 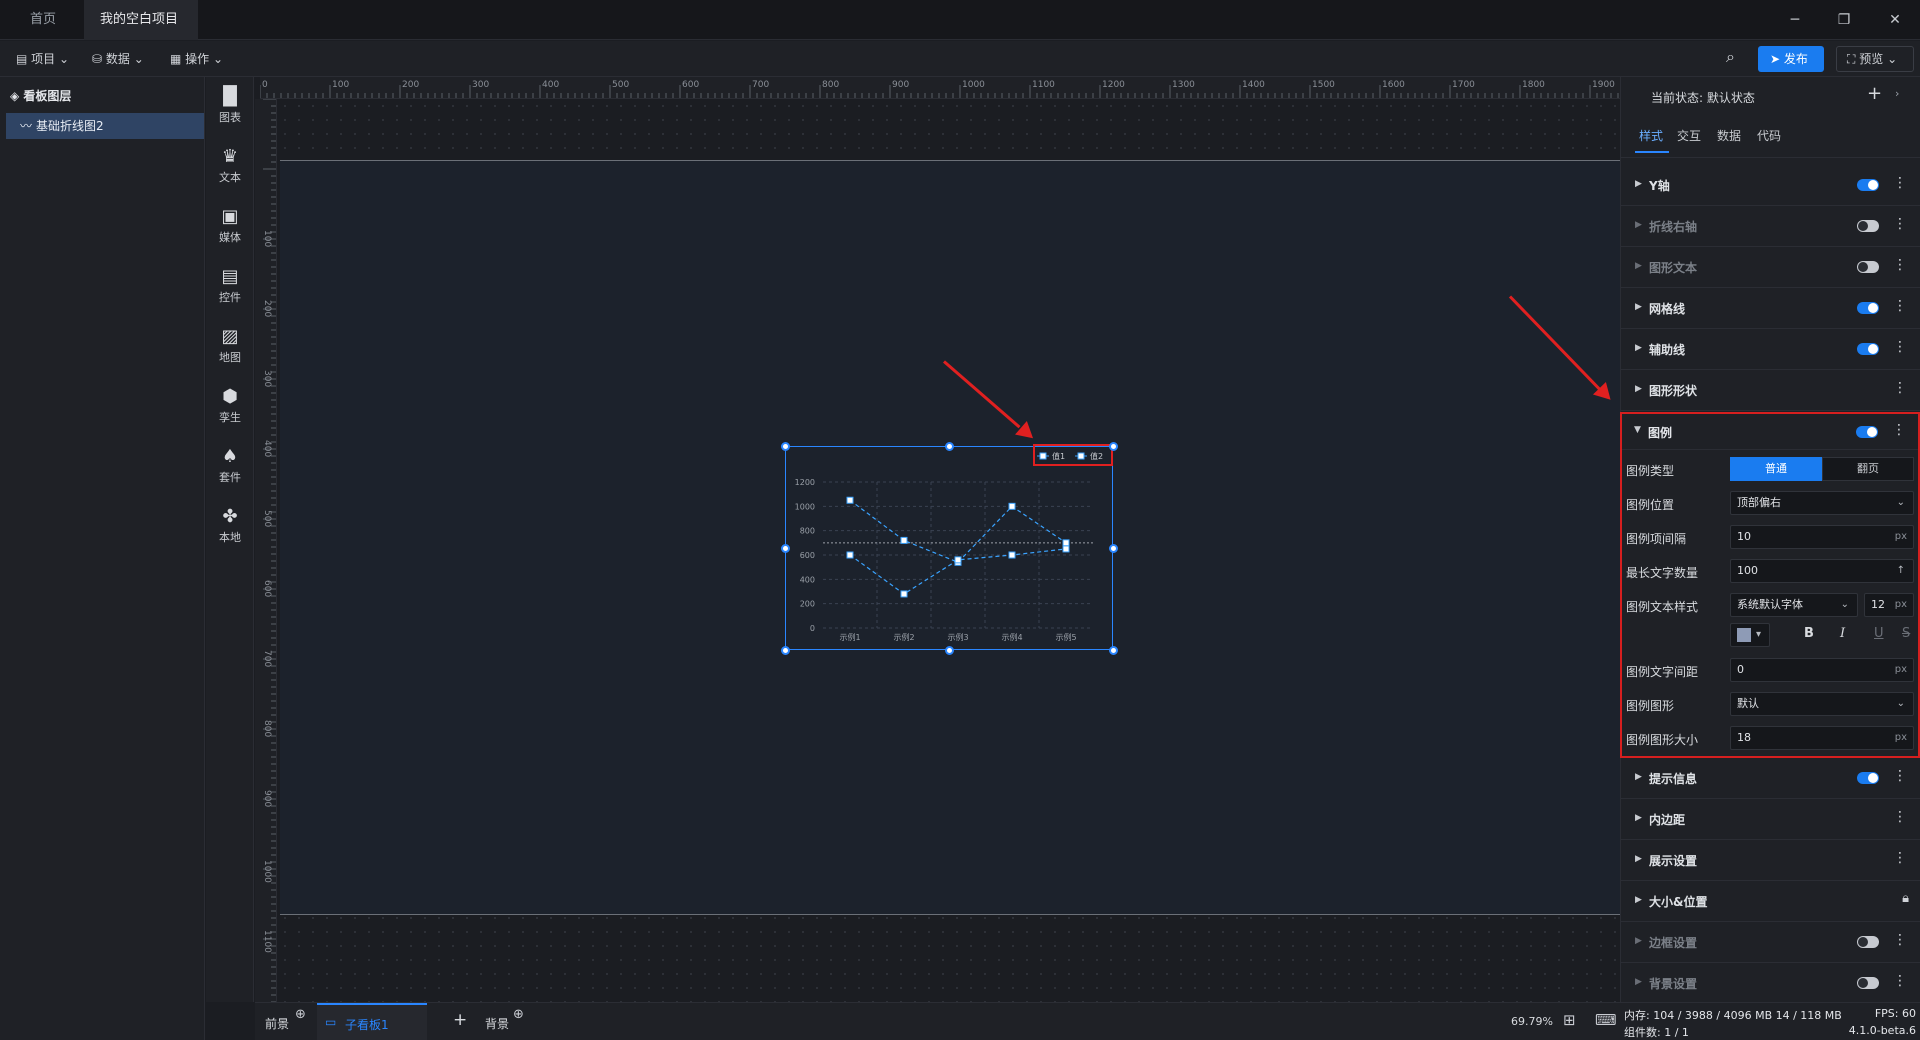 I want to click on legend-font-select: 系统默认字体 ⌄, so click(x=1794, y=605).